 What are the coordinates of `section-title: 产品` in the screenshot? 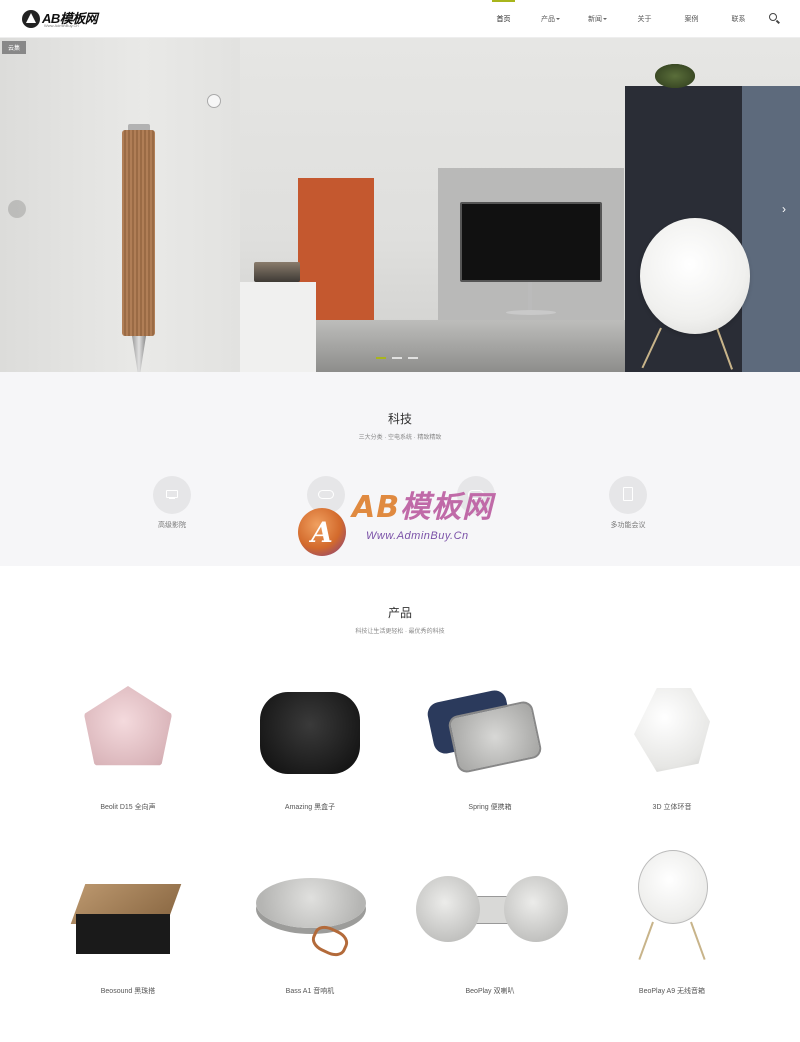 It's located at (399, 613).